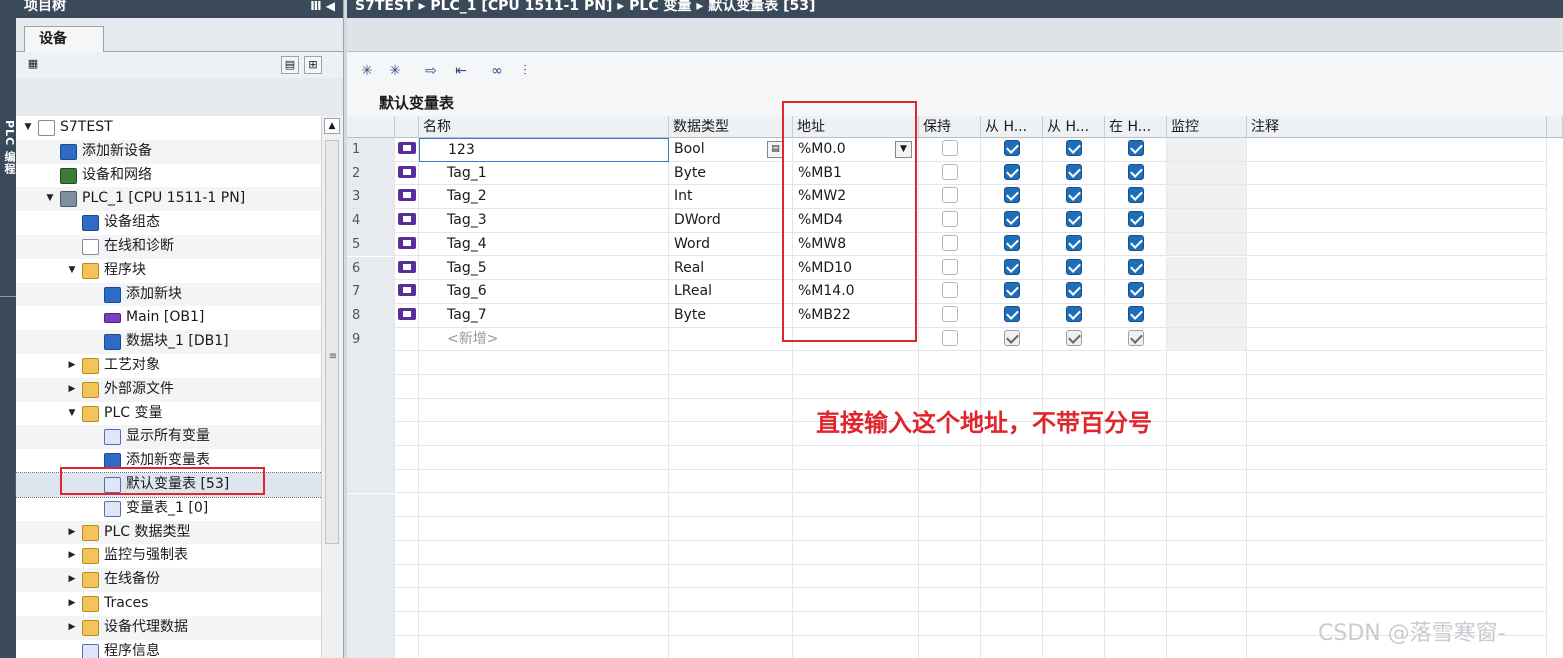  I want to click on add-row-icon: ✳, so click(367, 71).